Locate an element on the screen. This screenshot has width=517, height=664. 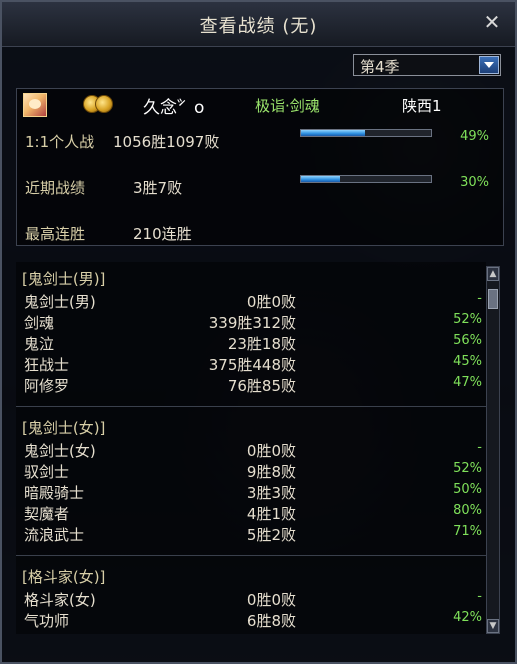
avatar is located at coordinates (35, 105).